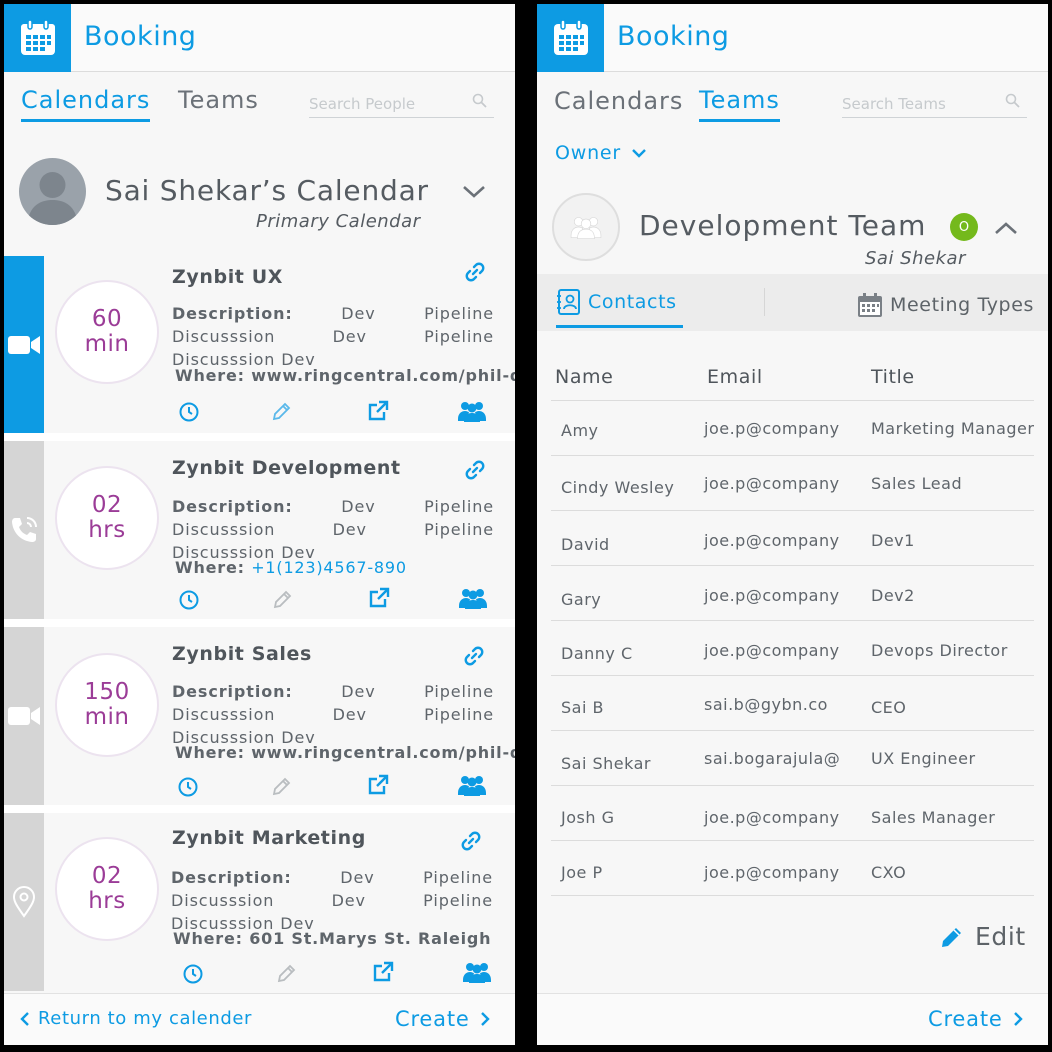  I want to click on contact-title: CEO, so click(889, 707).